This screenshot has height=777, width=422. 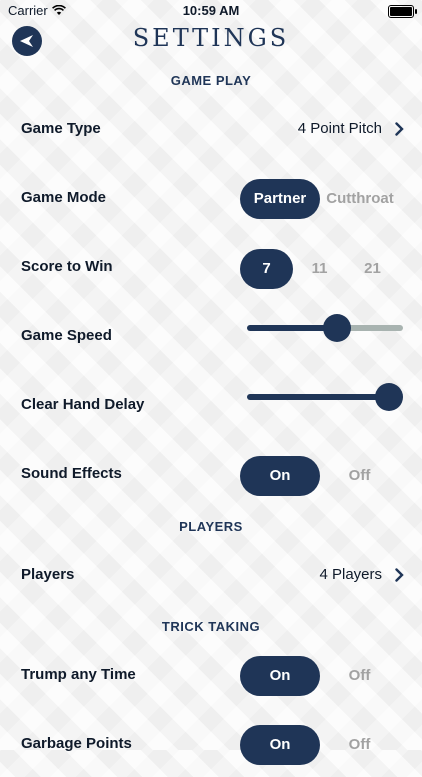 I want to click on clear-hand-delay-slider, so click(x=325, y=397).